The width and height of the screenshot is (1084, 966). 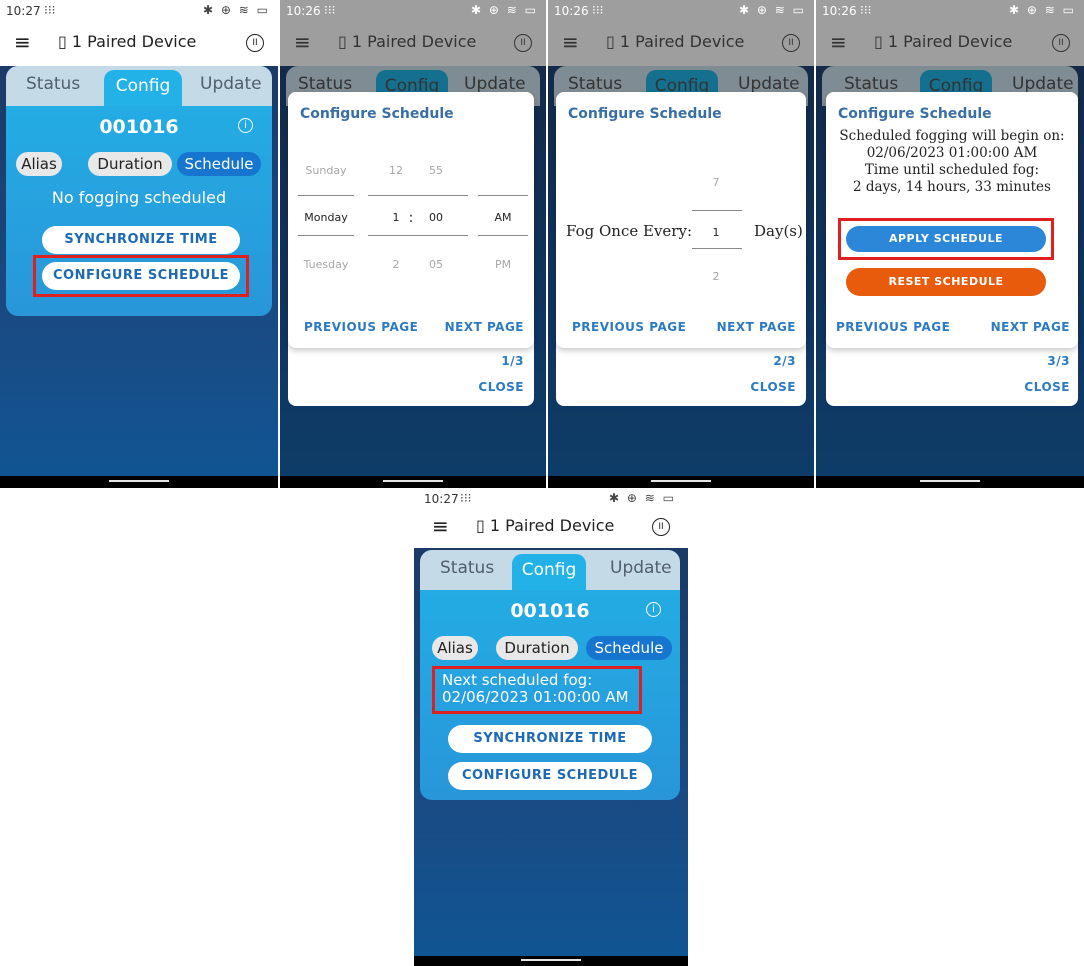 I want to click on interval-above: 7, so click(x=716, y=182).